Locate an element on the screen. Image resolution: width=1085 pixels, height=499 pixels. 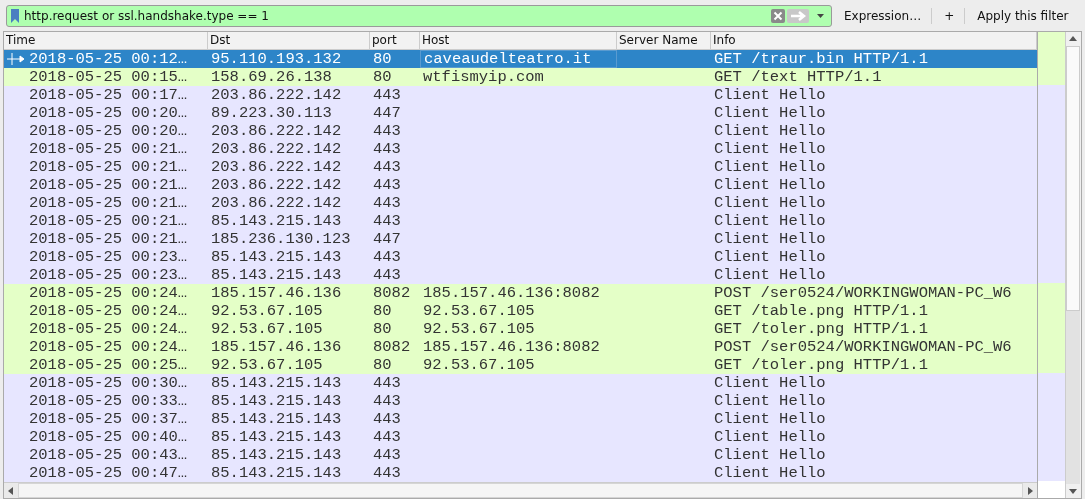
table-row: 2018-05-25 00:37… 85.143.215.143 443 Client Hello is located at coordinates (520, 419).